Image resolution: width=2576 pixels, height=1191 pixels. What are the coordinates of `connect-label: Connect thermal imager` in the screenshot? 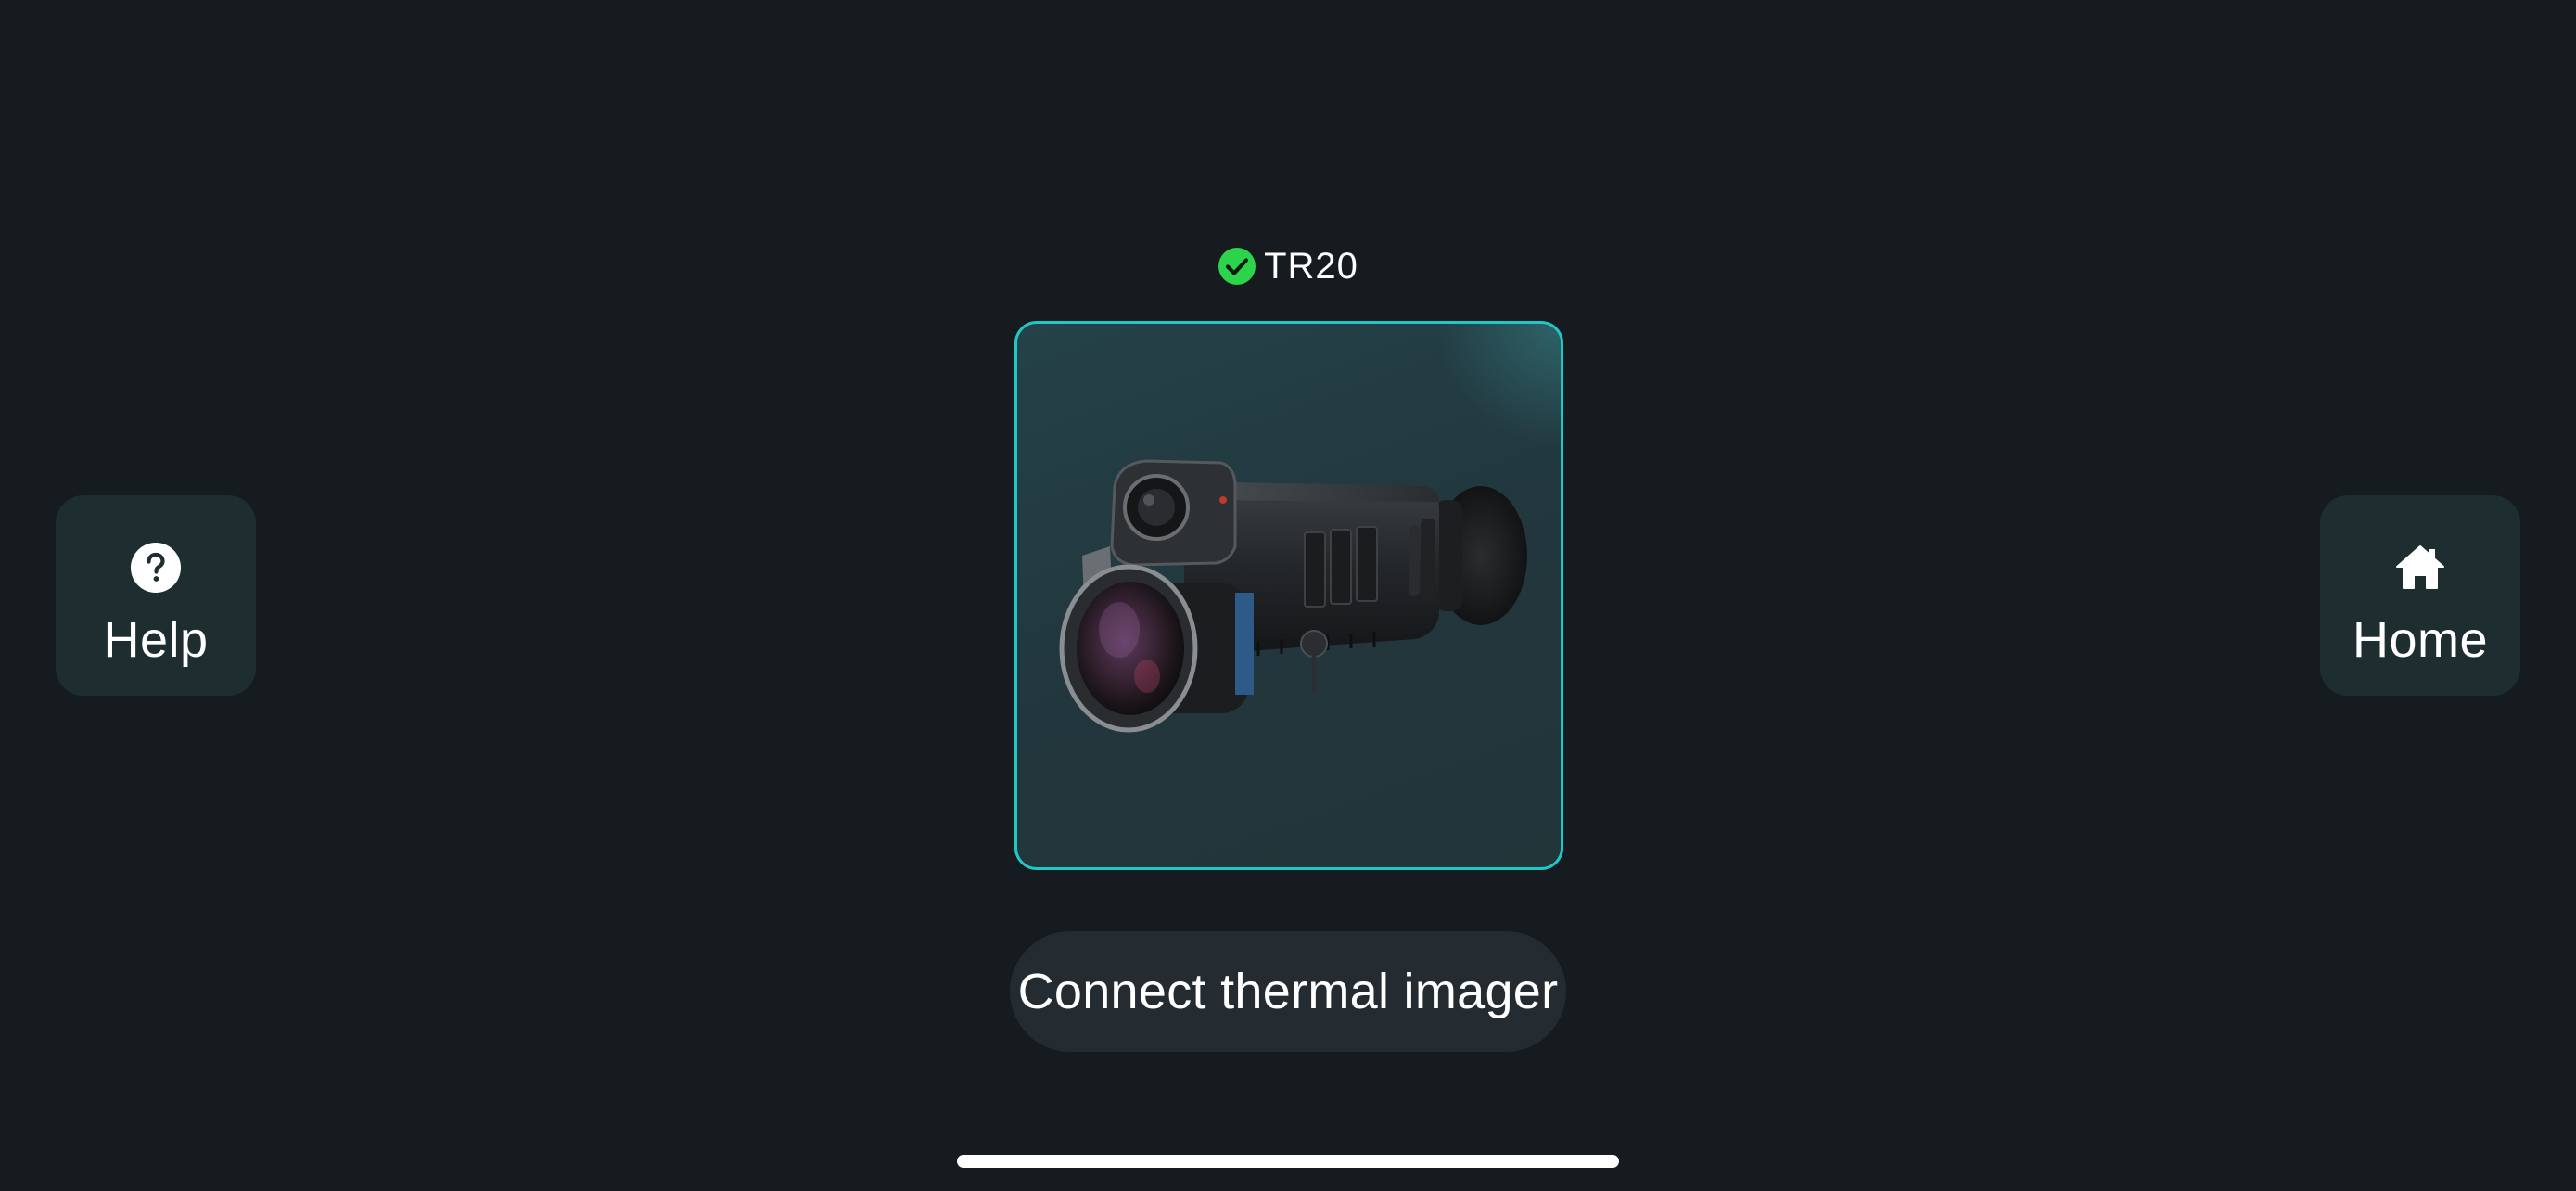 It's located at (1288, 992).